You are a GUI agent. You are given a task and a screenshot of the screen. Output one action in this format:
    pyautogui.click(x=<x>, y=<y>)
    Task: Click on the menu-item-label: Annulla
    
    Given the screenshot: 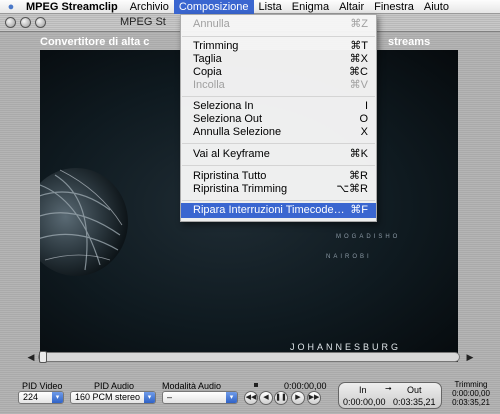 What is the action you would take?
    pyautogui.click(x=211, y=24)
    